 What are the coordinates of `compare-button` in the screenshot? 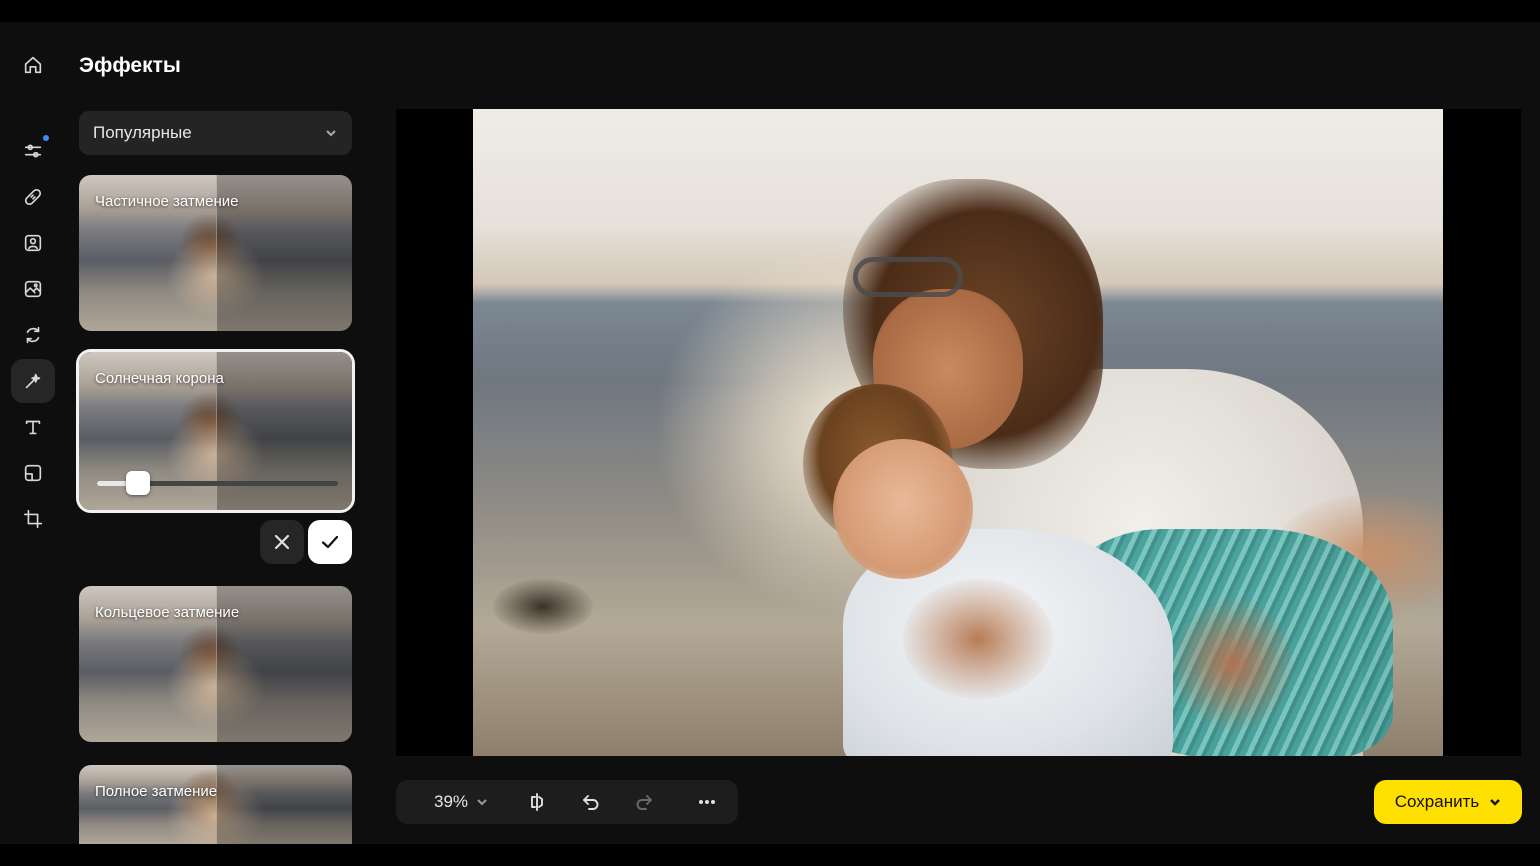 It's located at (537, 802).